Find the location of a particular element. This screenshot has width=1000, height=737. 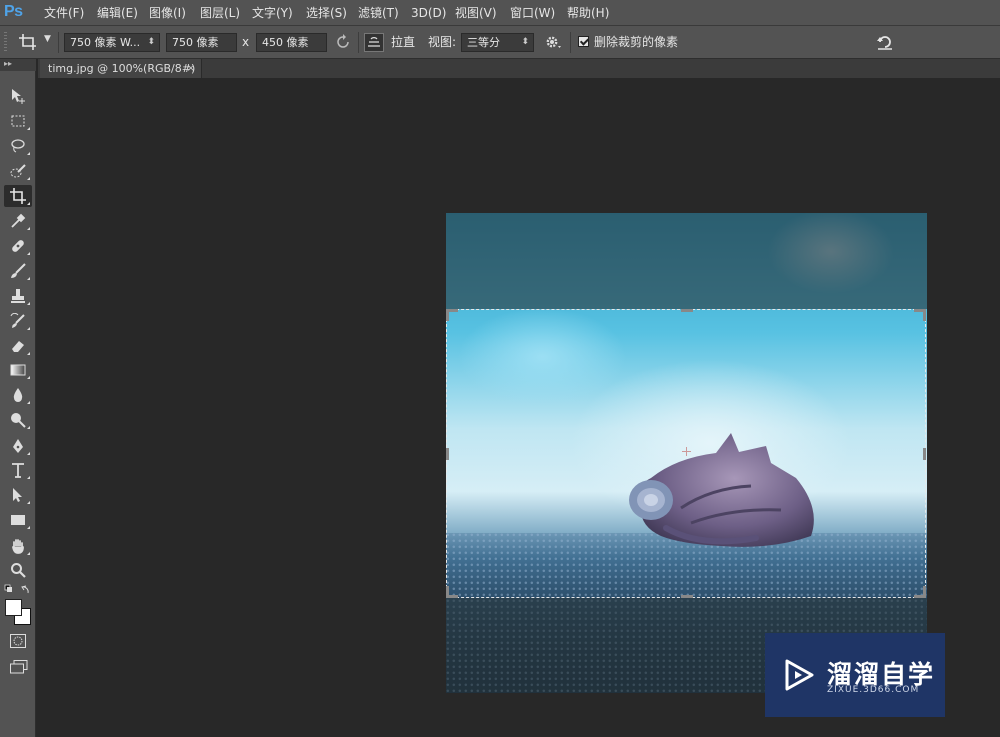

menu-3d: 3D(D) is located at coordinates (428, 13).